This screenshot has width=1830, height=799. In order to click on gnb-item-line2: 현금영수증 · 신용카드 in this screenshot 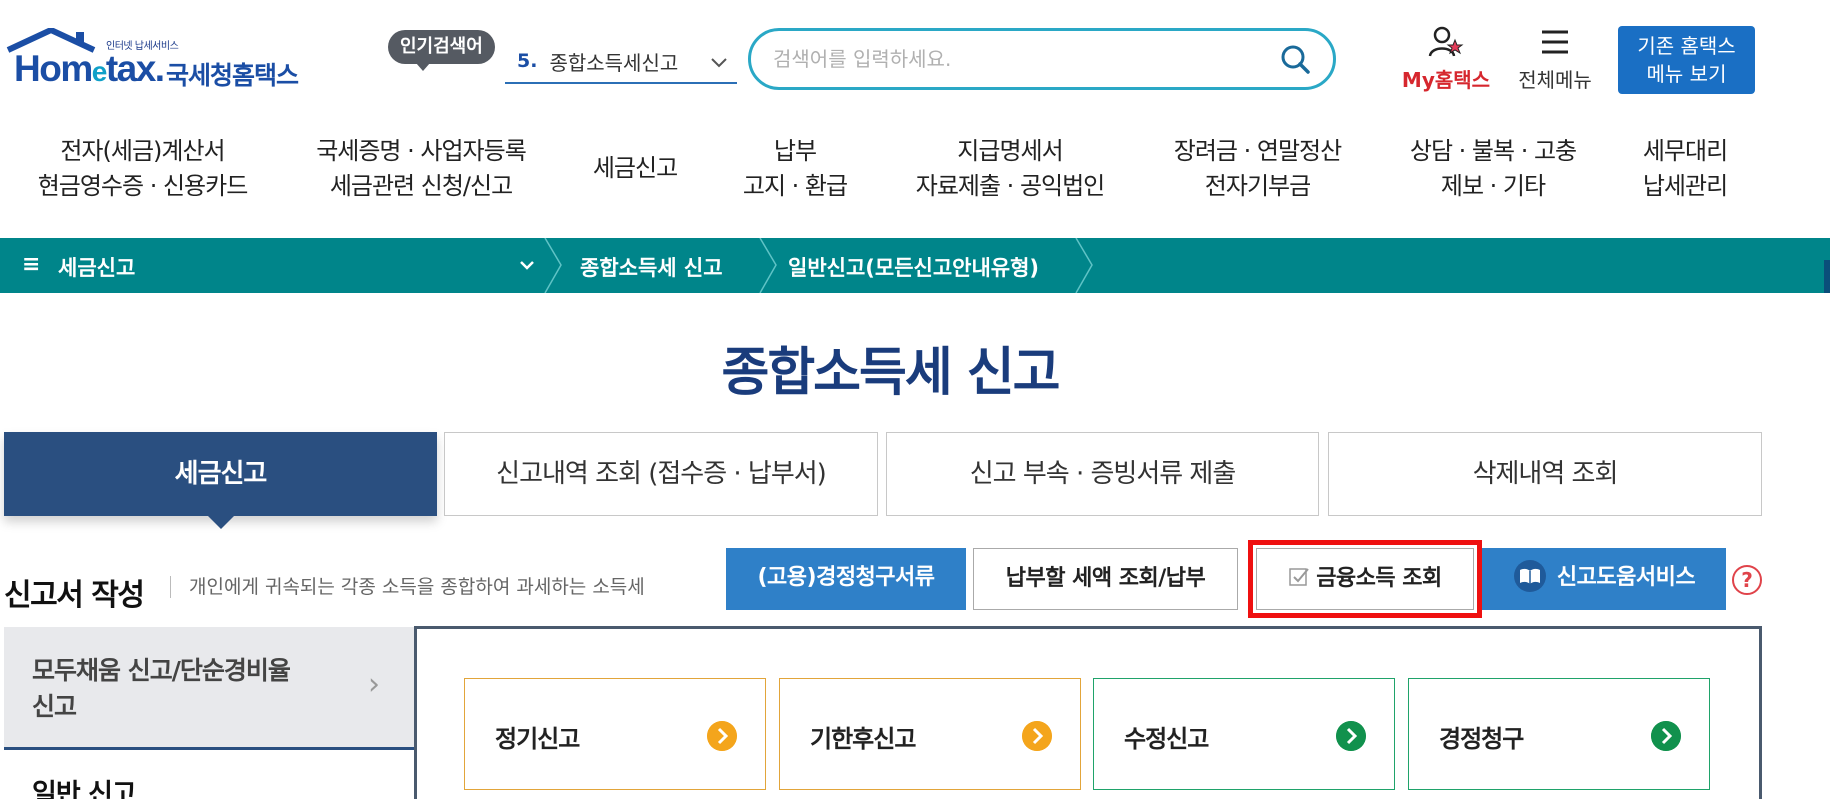, I will do `click(143, 186)`.